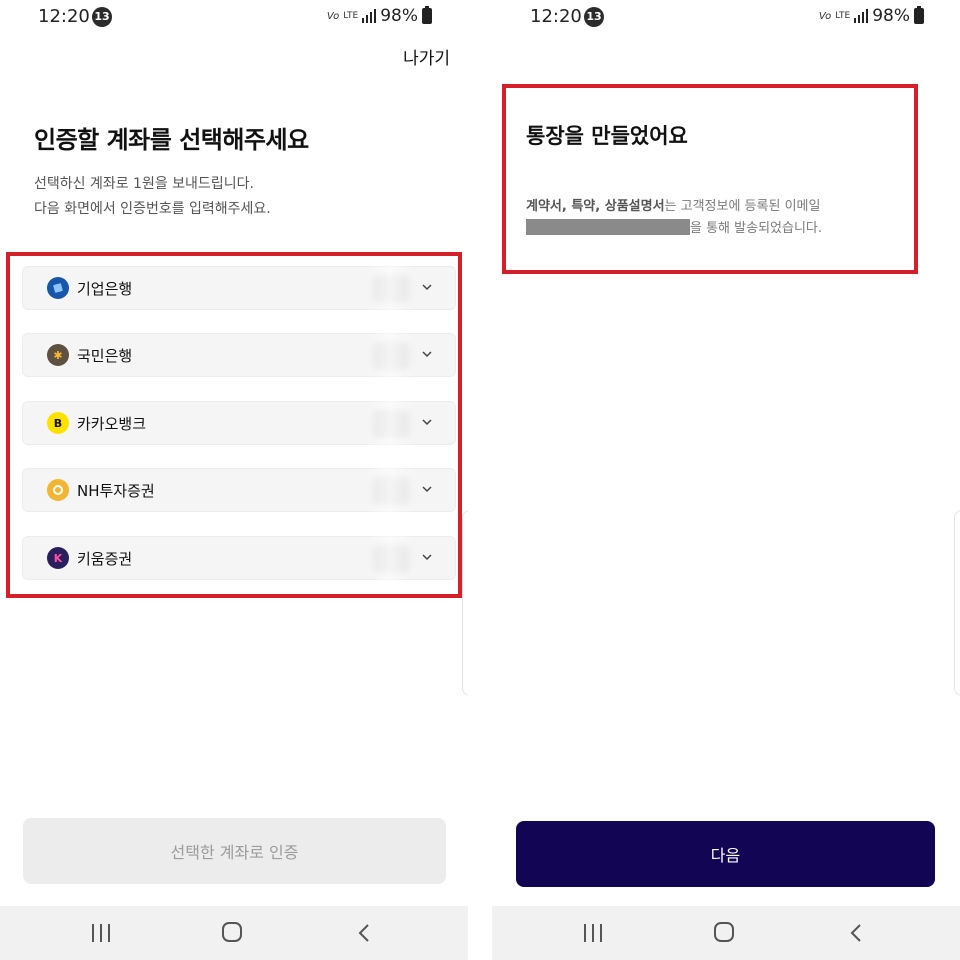 This screenshot has width=960, height=960. Describe the element at coordinates (58, 423) in the screenshot. I see `kakaobank-icon: B` at that location.